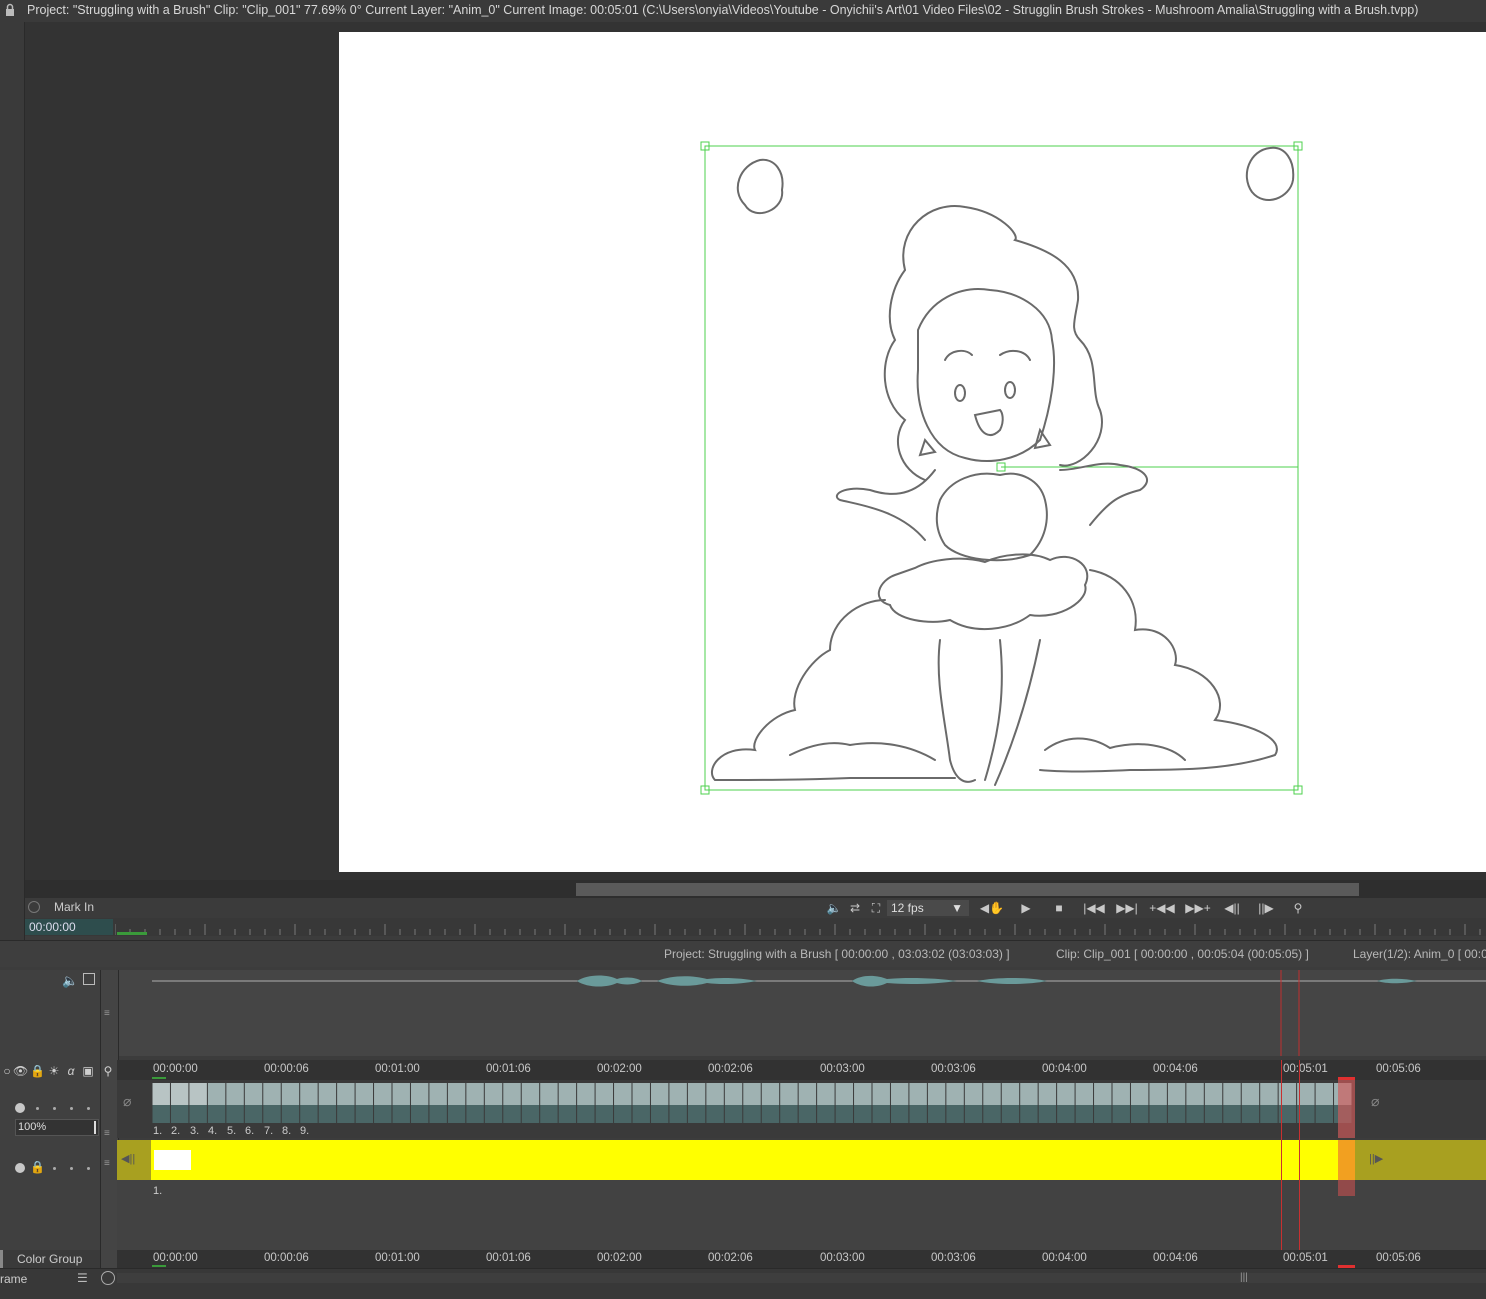  I want to click on next-key-icon: ▶▶+, so click(1198, 908).